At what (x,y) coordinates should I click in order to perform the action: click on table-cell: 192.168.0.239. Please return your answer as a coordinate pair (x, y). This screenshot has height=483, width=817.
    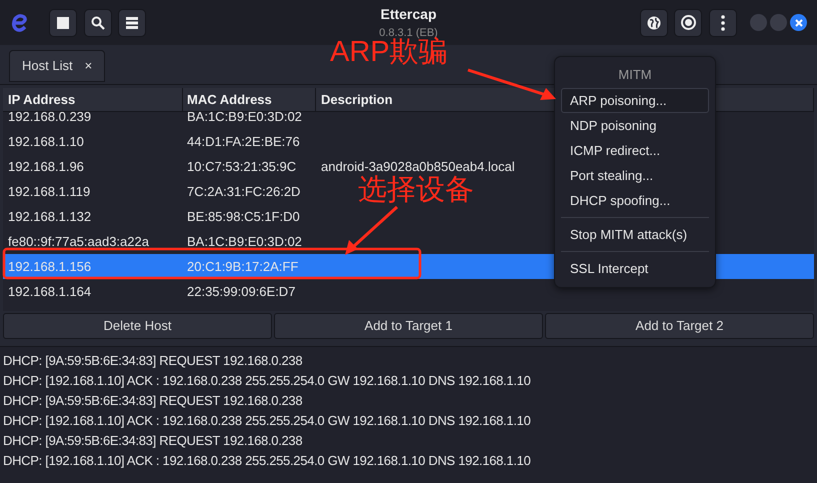
    Looking at the image, I should click on (50, 118).